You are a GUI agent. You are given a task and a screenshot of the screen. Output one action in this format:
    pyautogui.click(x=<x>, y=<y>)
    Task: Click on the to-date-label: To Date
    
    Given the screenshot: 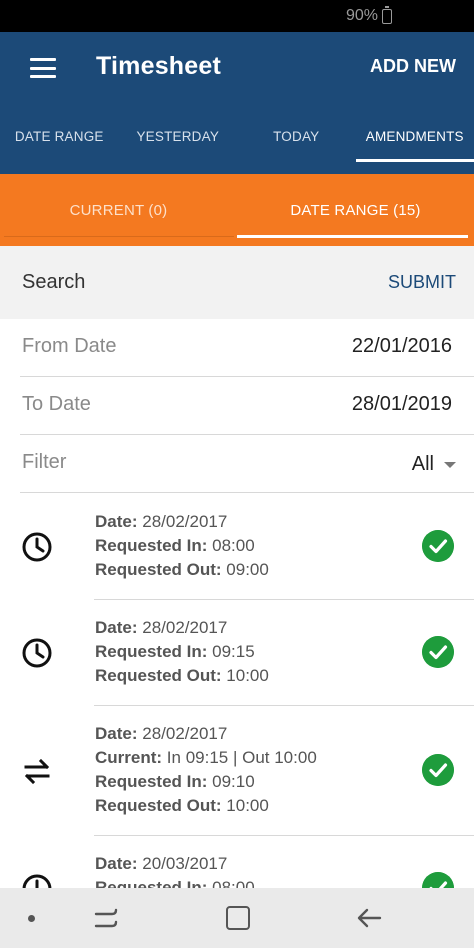 What is the action you would take?
    pyautogui.click(x=56, y=404)
    